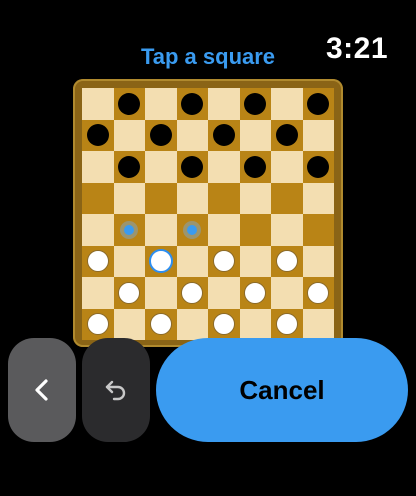 Image resolution: width=416 pixels, height=496 pixels. I want to click on chevron-left-icon, so click(42, 390).